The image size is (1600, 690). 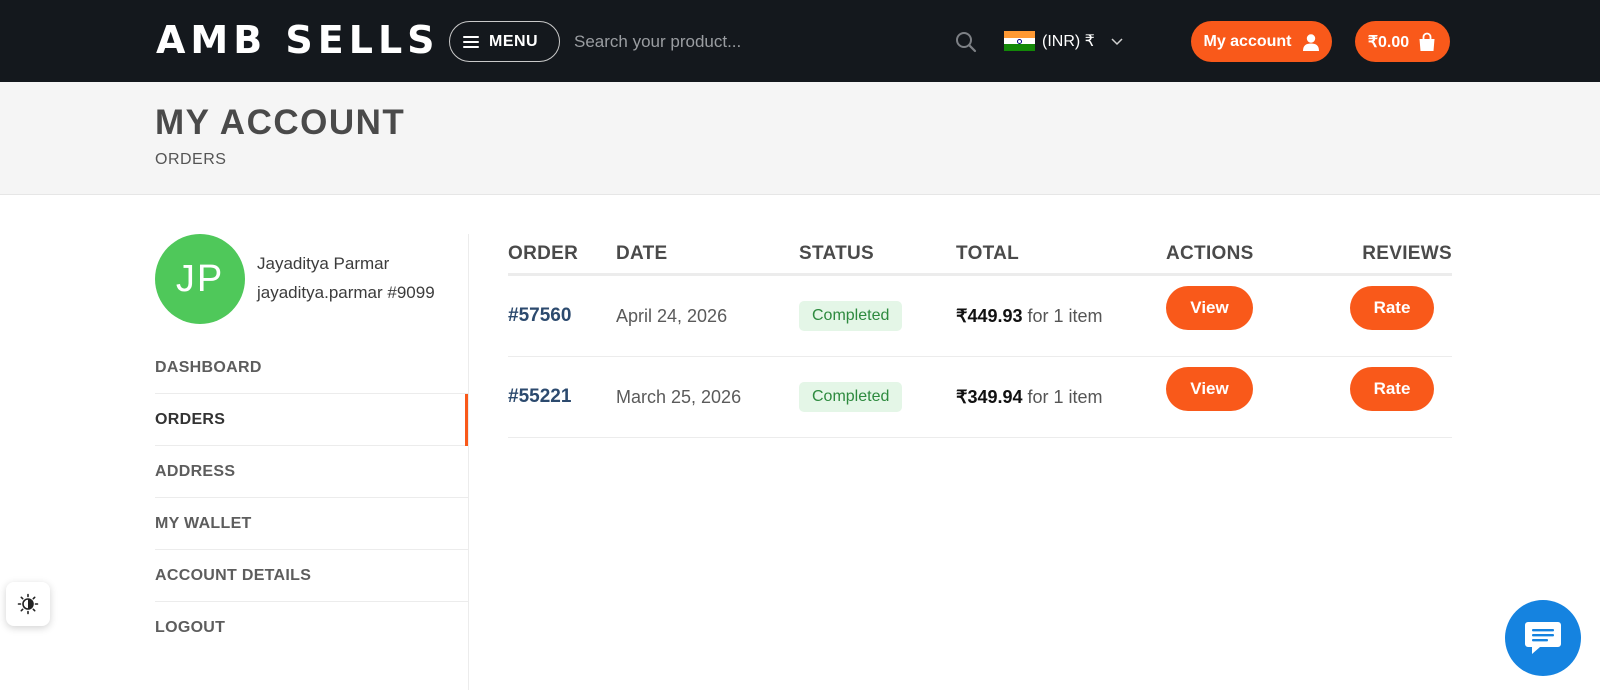 I want to click on chat-button, so click(x=1543, y=638).